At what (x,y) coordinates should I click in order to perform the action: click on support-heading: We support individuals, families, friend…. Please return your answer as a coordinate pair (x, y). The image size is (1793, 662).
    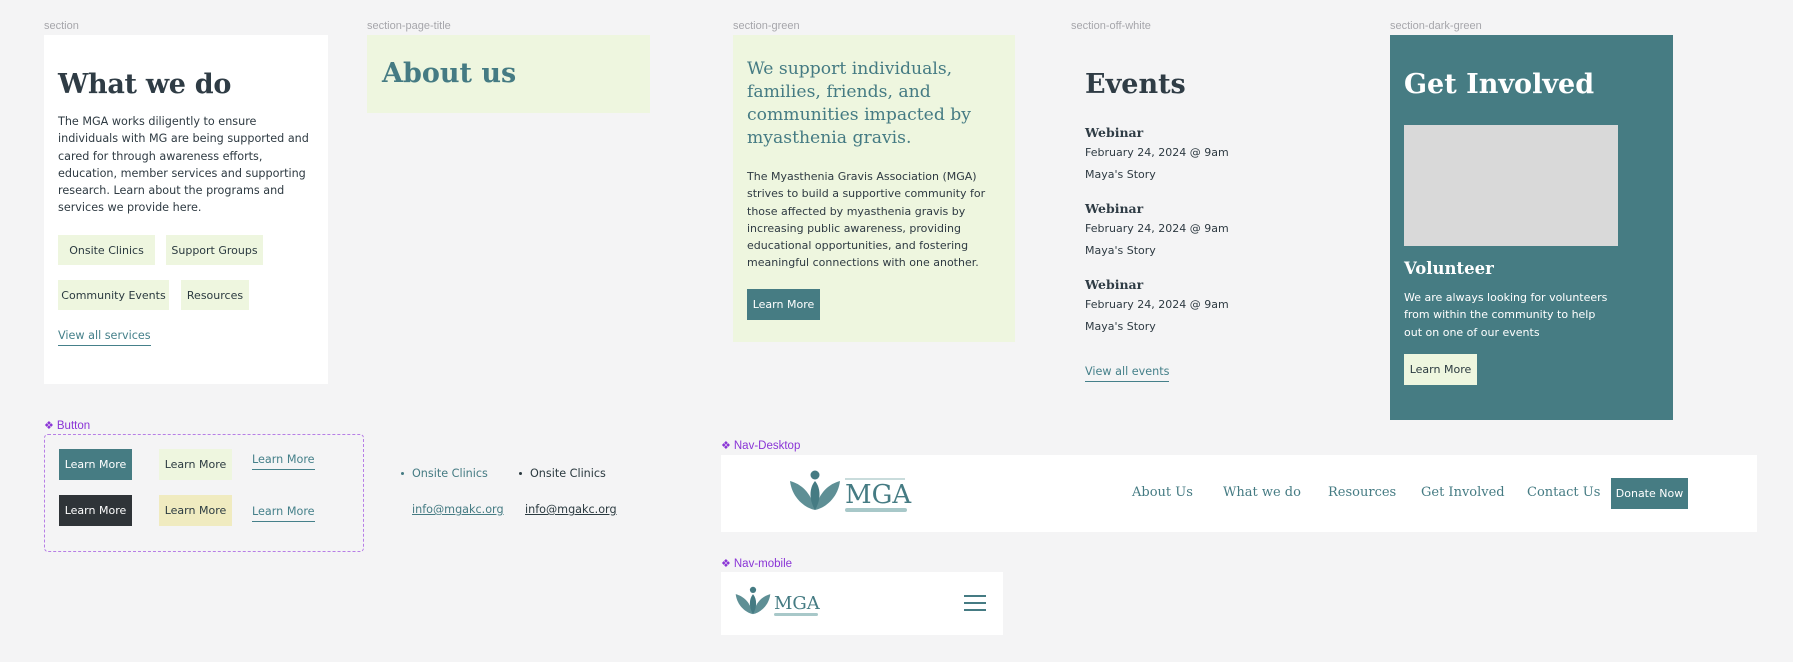
    Looking at the image, I should click on (859, 103).